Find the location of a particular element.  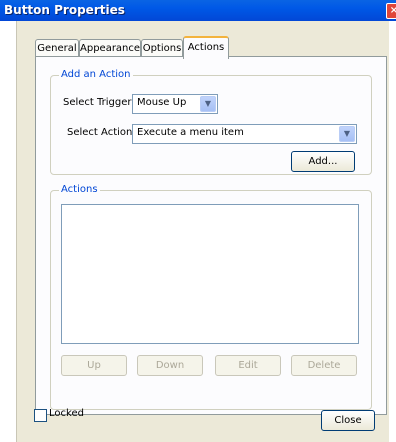

tab-appearance: Appearance is located at coordinates (110, 48).